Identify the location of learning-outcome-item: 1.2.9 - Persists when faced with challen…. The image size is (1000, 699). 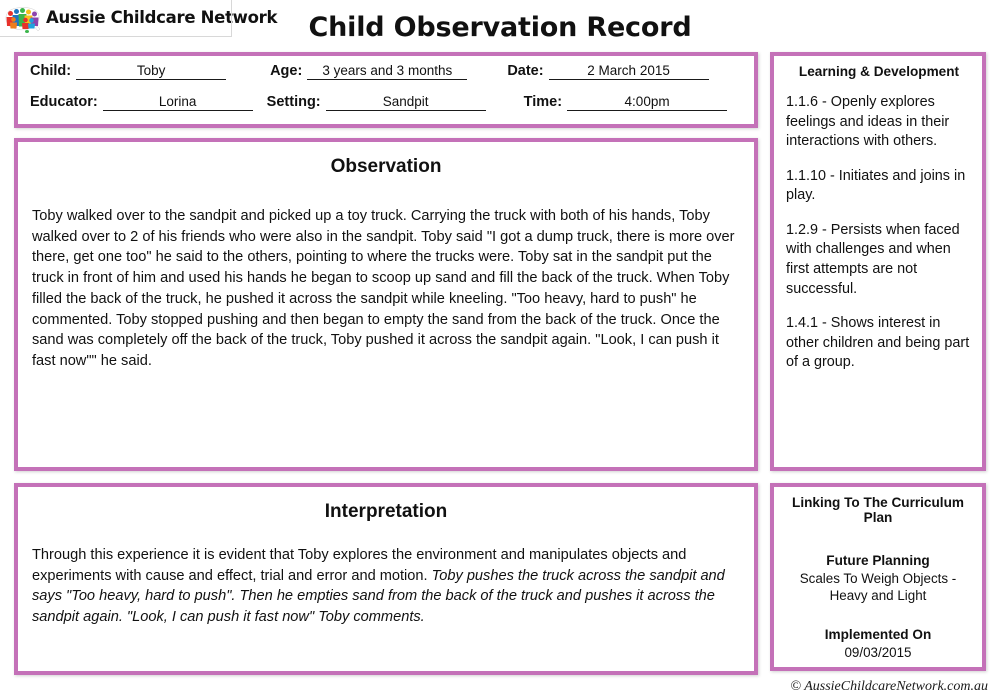
(873, 259).